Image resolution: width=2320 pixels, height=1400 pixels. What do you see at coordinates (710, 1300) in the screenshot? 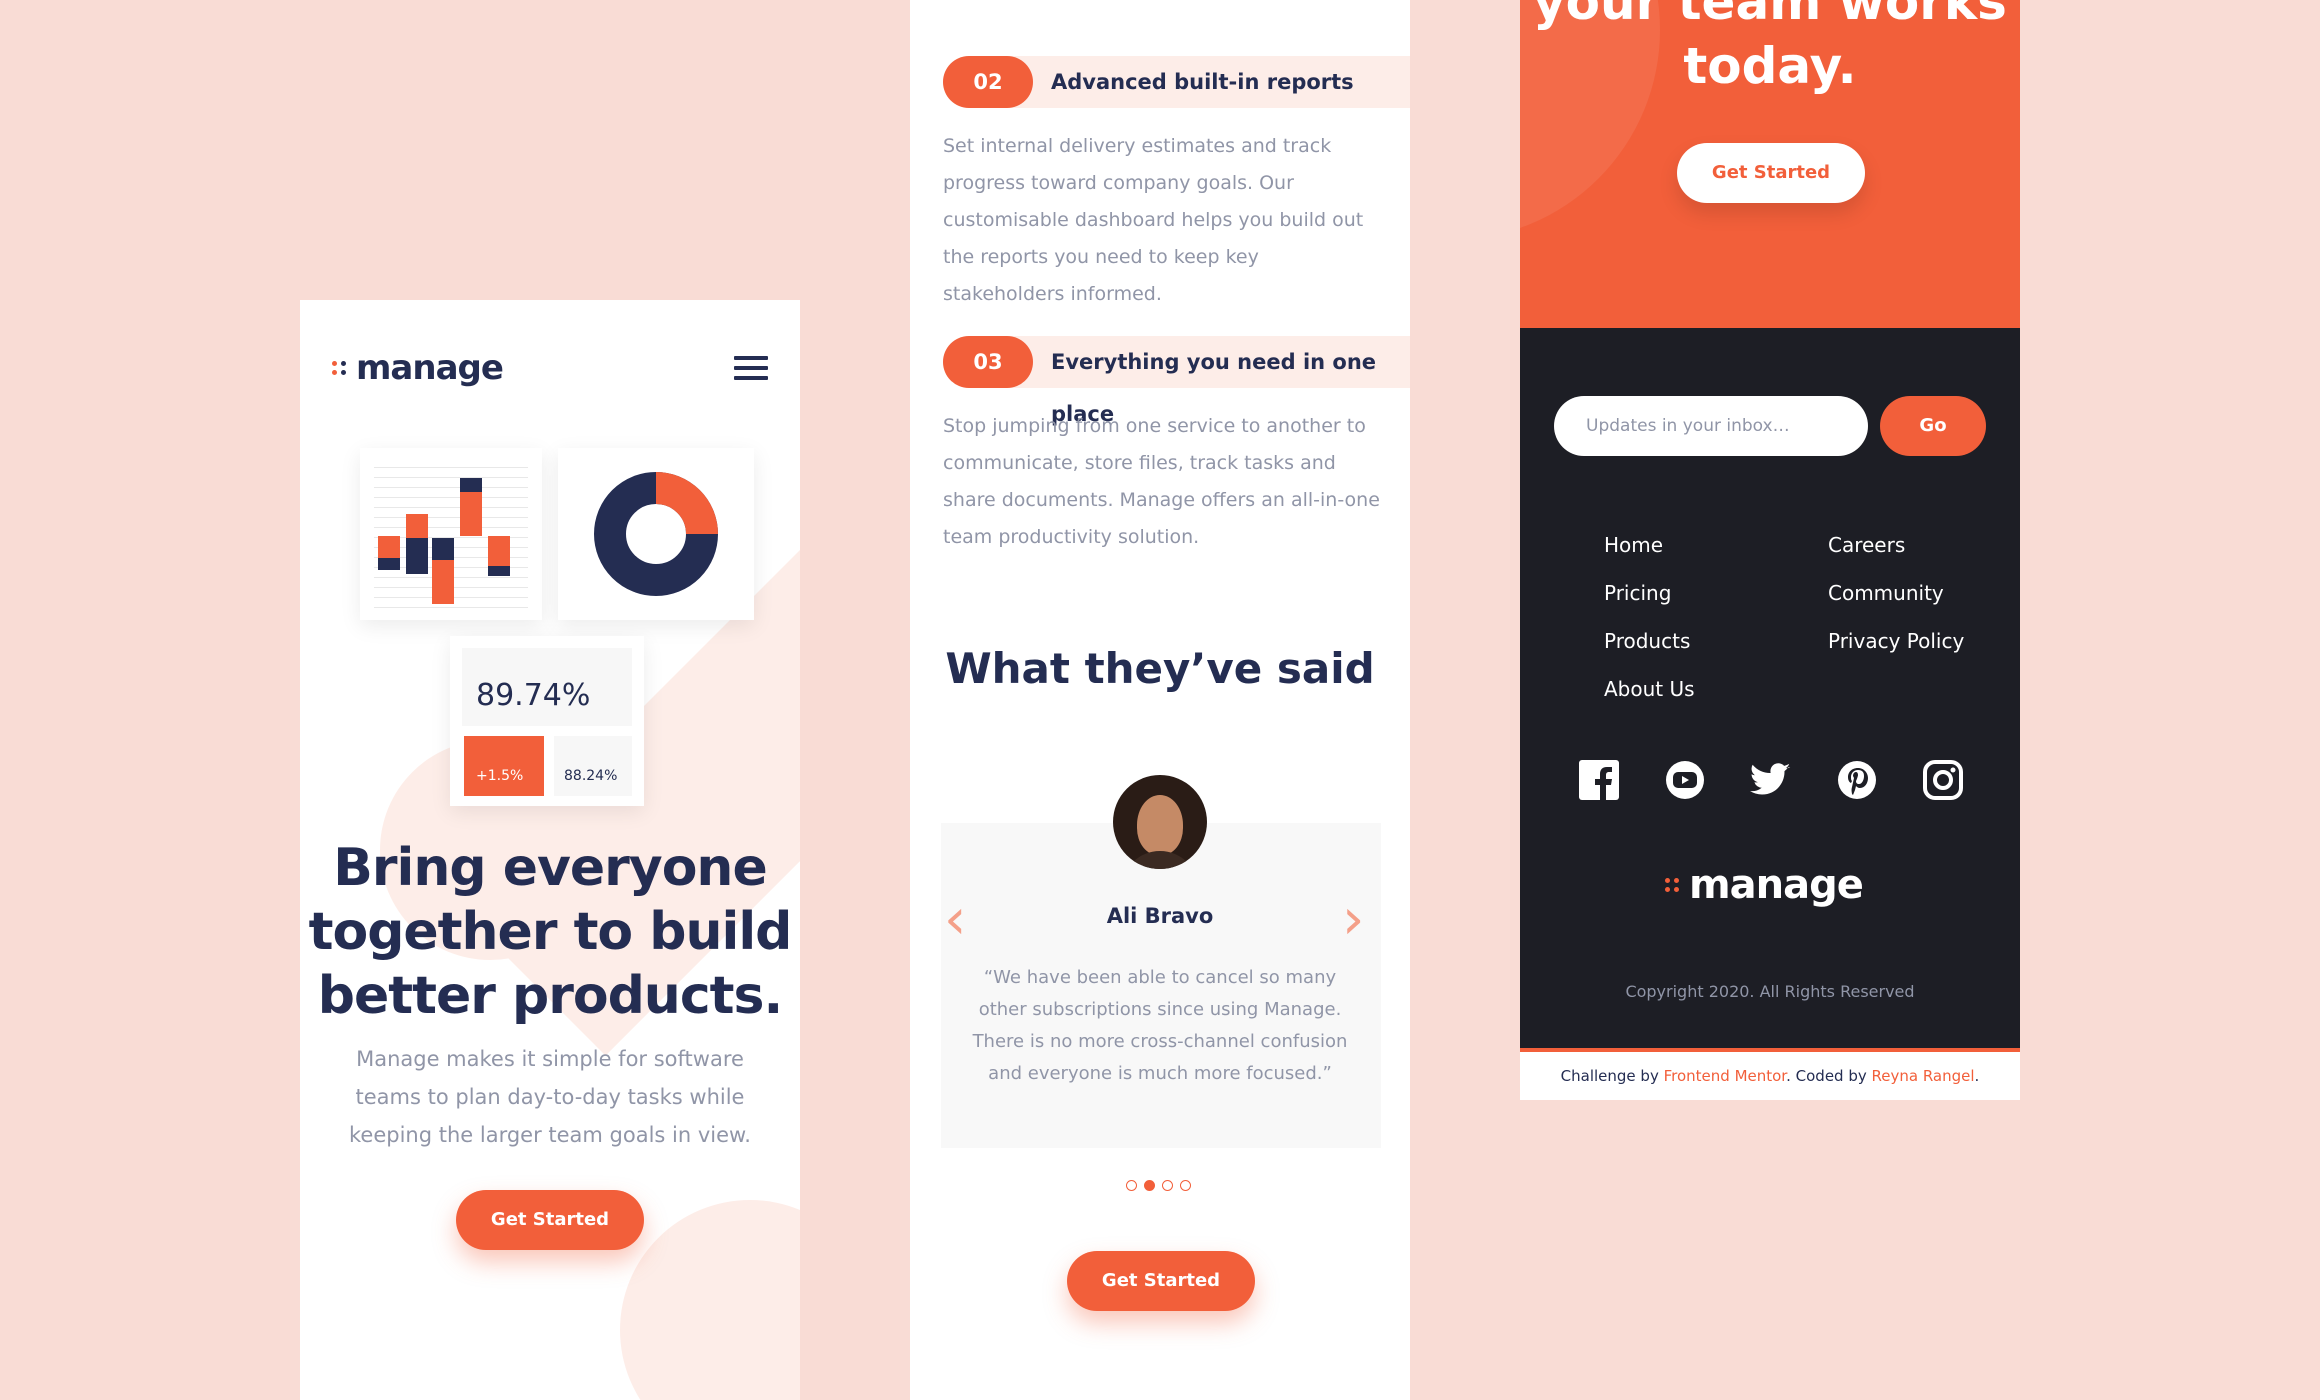
I see `background-blob` at bounding box center [710, 1300].